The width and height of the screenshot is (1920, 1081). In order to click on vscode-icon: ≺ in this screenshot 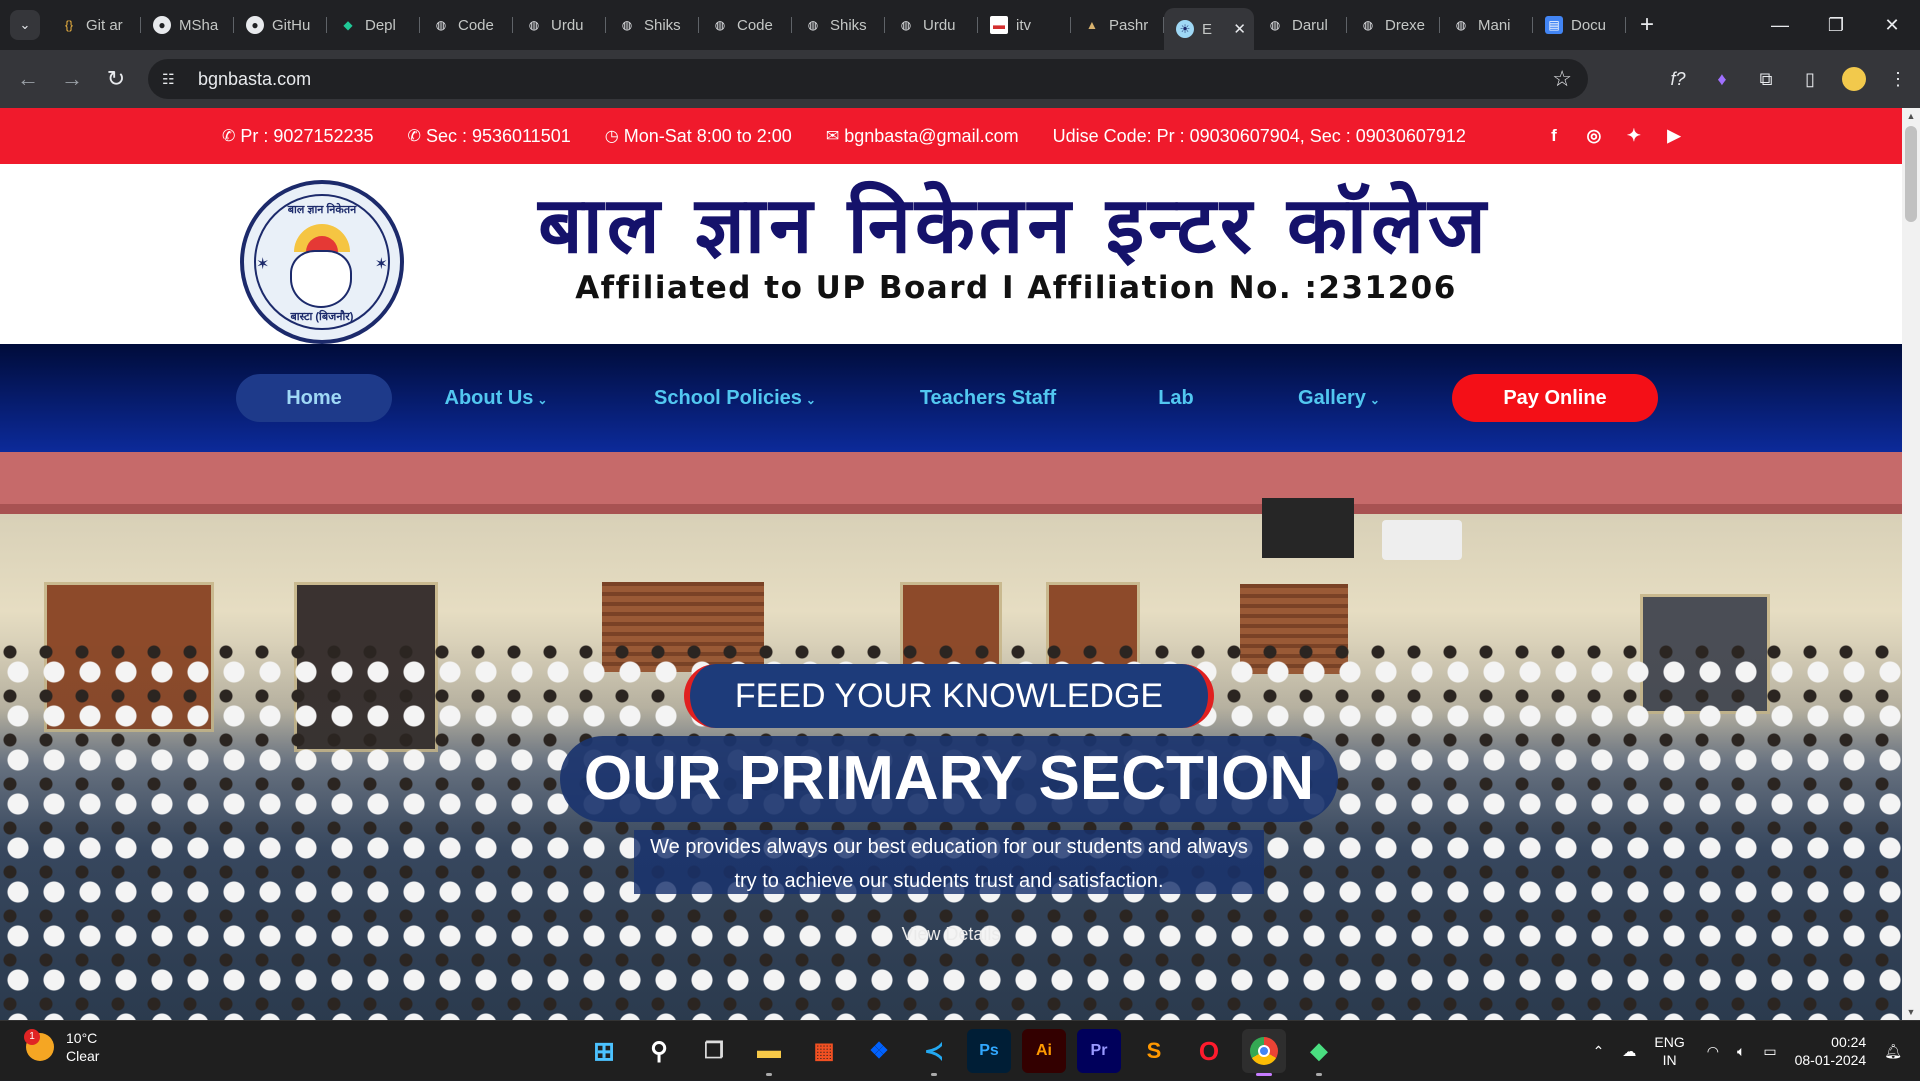, I will do `click(934, 1052)`.